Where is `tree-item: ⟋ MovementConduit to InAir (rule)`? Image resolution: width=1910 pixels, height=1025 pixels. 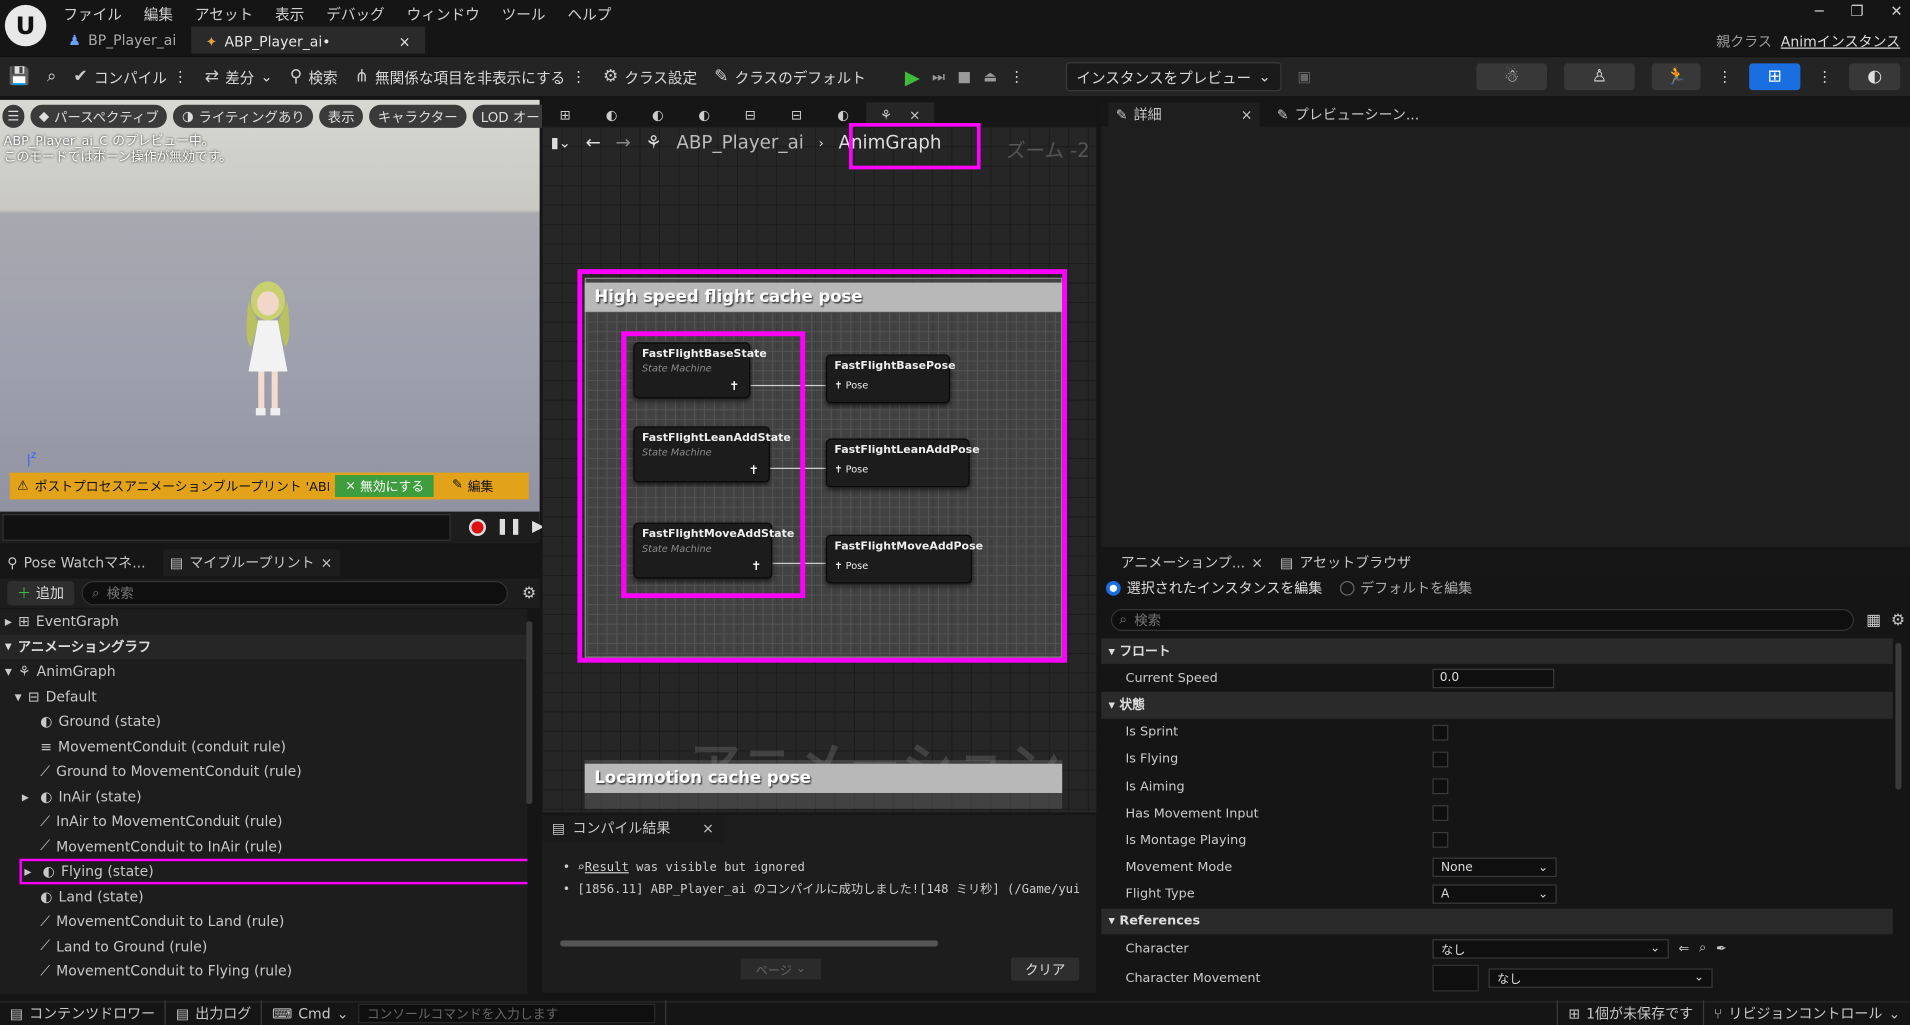
tree-item: ⟋ MovementConduit to InAir (rule) is located at coordinates (263, 846).